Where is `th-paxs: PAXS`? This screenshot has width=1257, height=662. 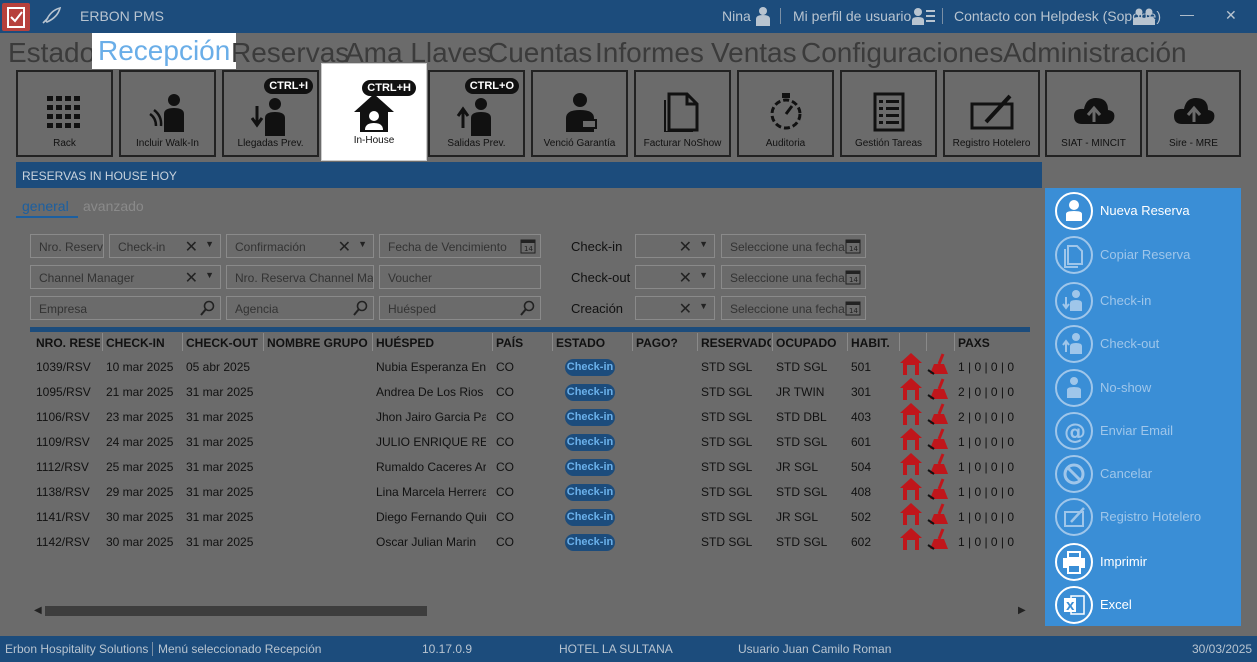 th-paxs: PAXS is located at coordinates (988, 343).